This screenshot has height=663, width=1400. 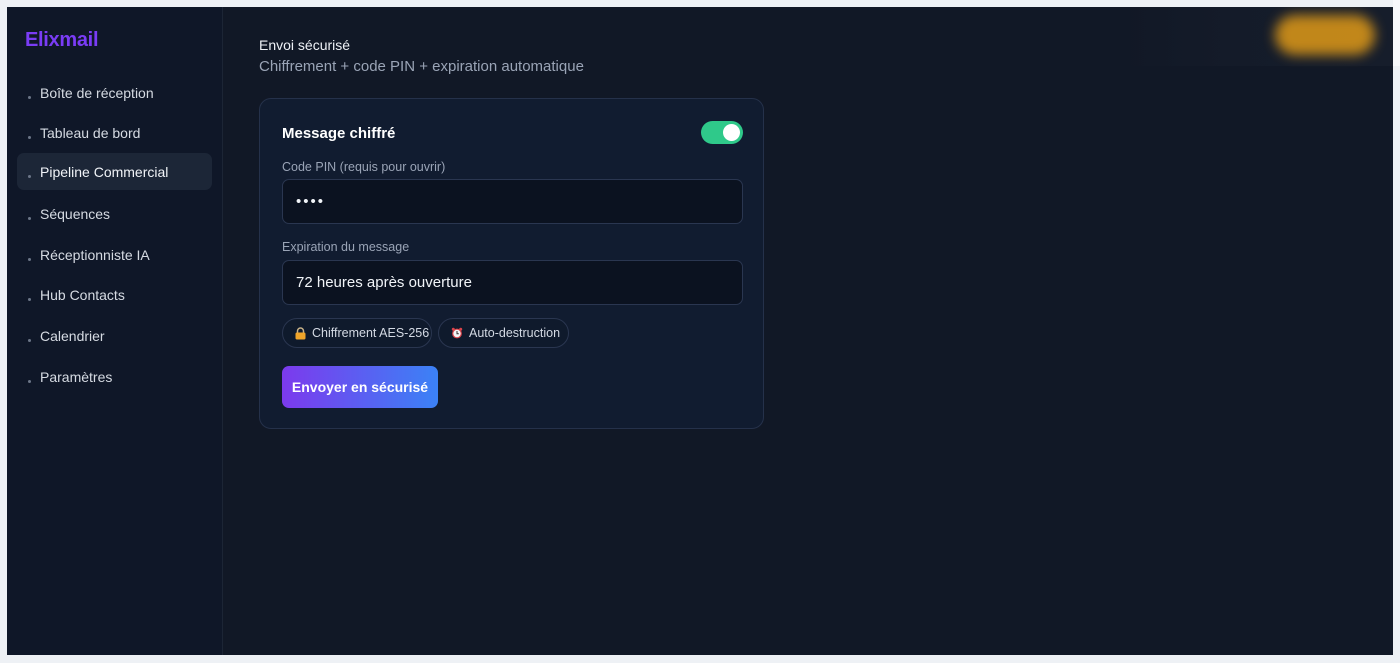 I want to click on pin-input: ••••, so click(x=512, y=201).